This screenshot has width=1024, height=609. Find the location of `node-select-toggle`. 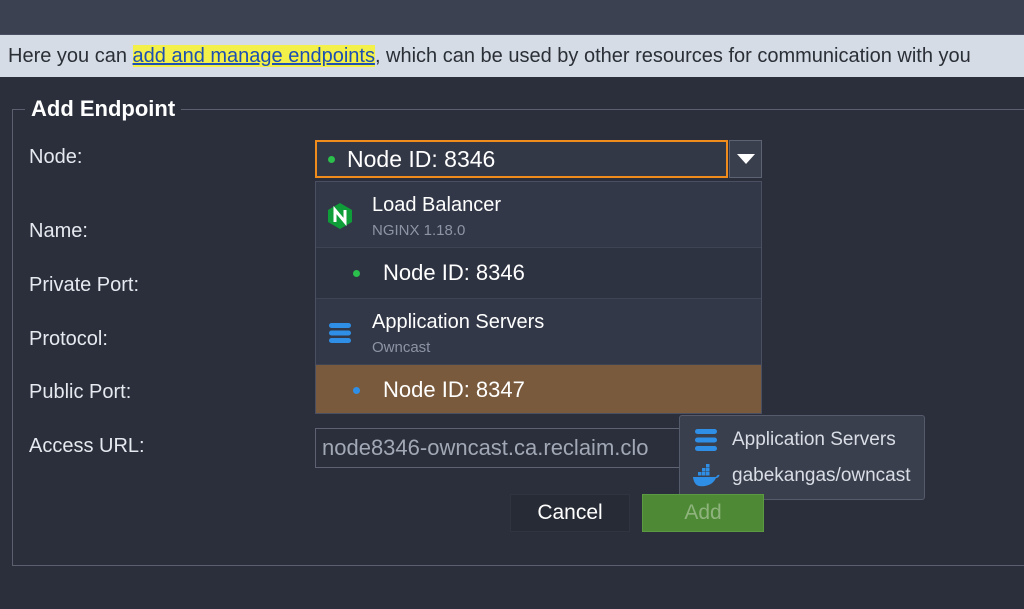

node-select-toggle is located at coordinates (745, 159).